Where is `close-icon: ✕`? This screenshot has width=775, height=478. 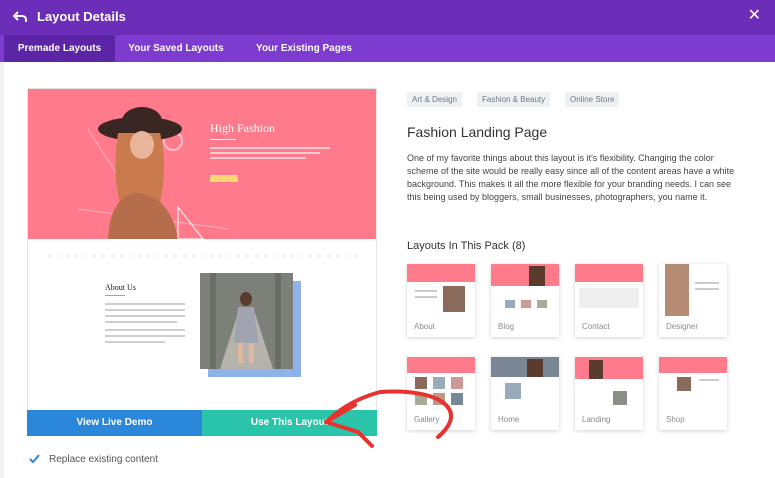
close-icon: ✕ is located at coordinates (754, 16).